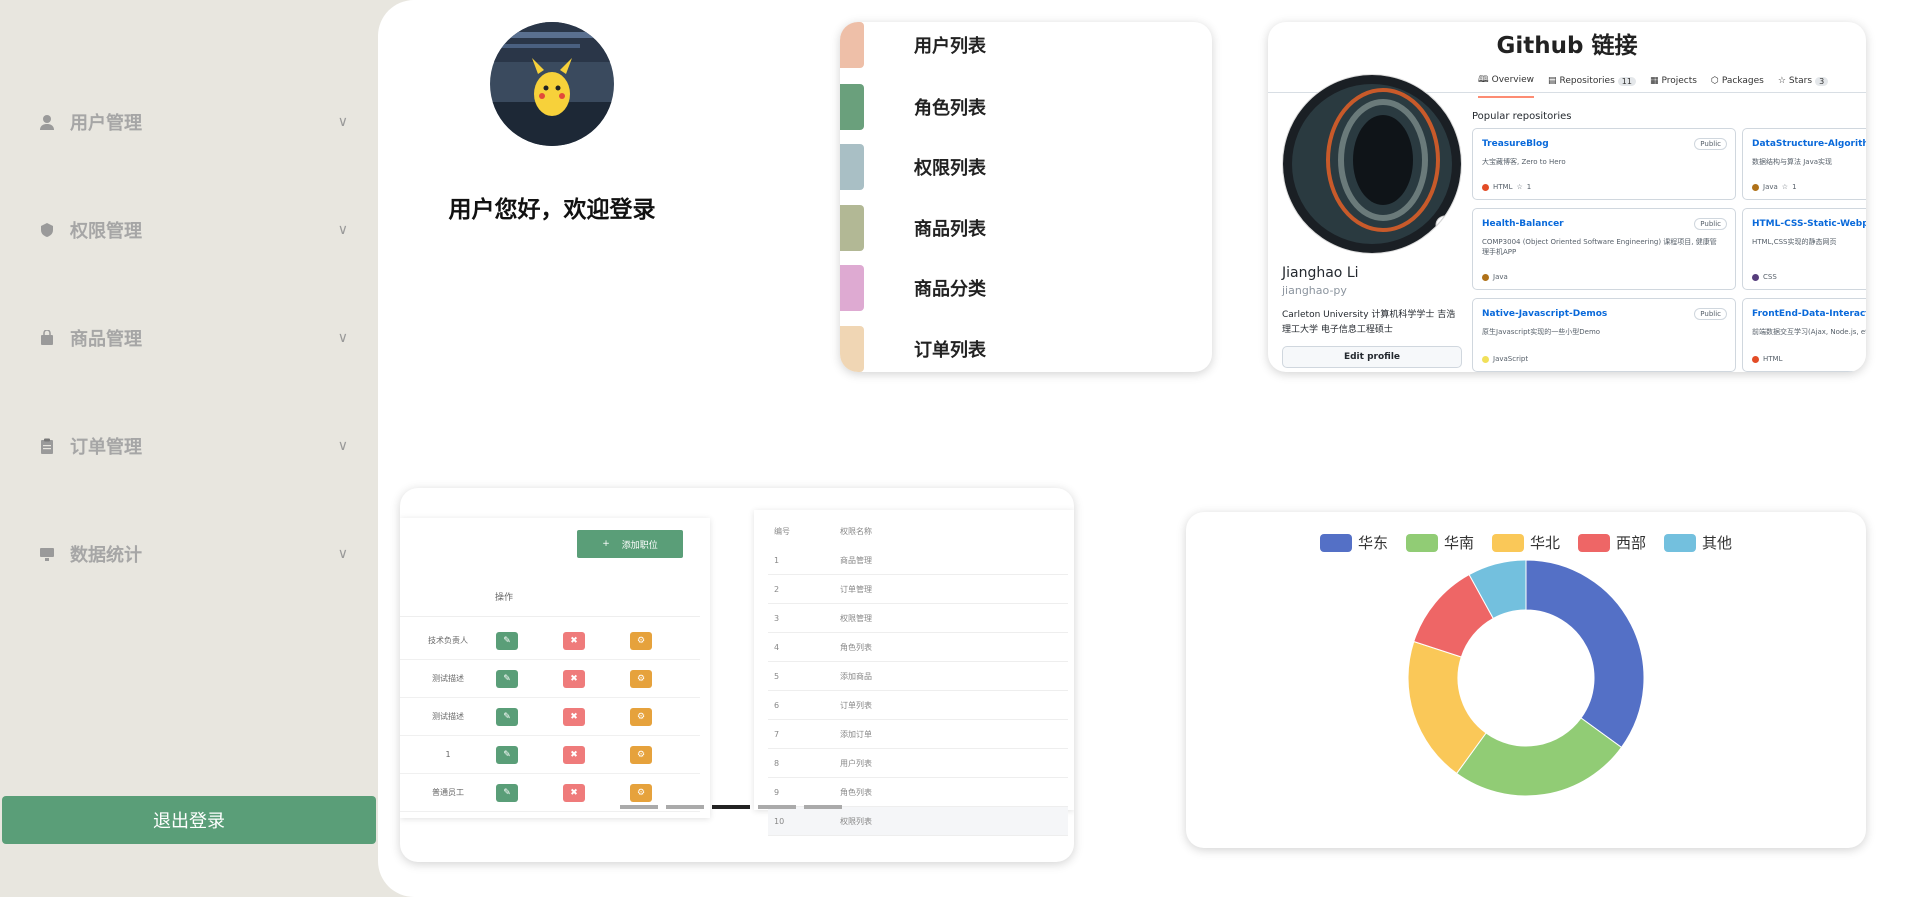  I want to click on donut-chart, so click(1526, 678).